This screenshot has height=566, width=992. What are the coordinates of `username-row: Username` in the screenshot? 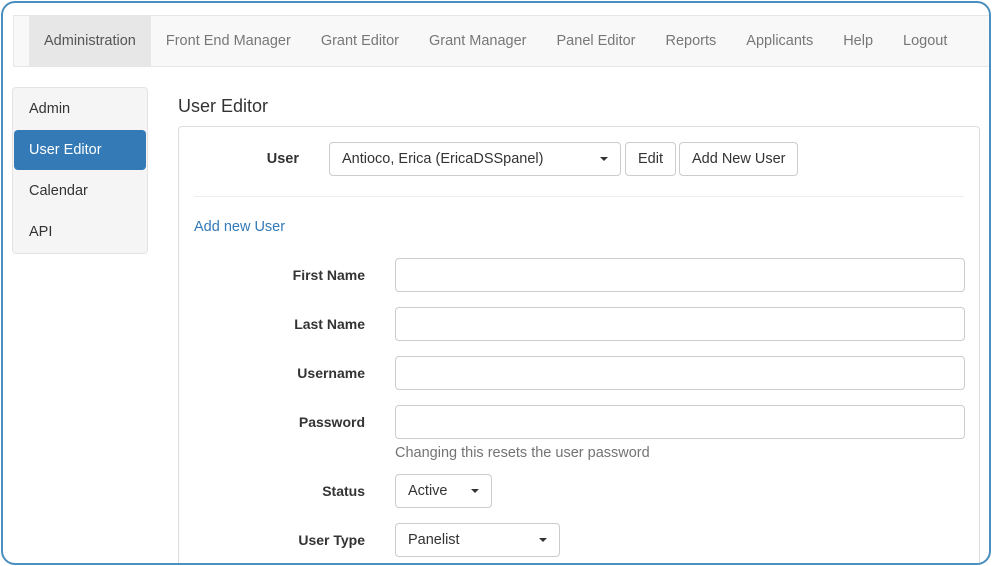 It's located at (579, 373).